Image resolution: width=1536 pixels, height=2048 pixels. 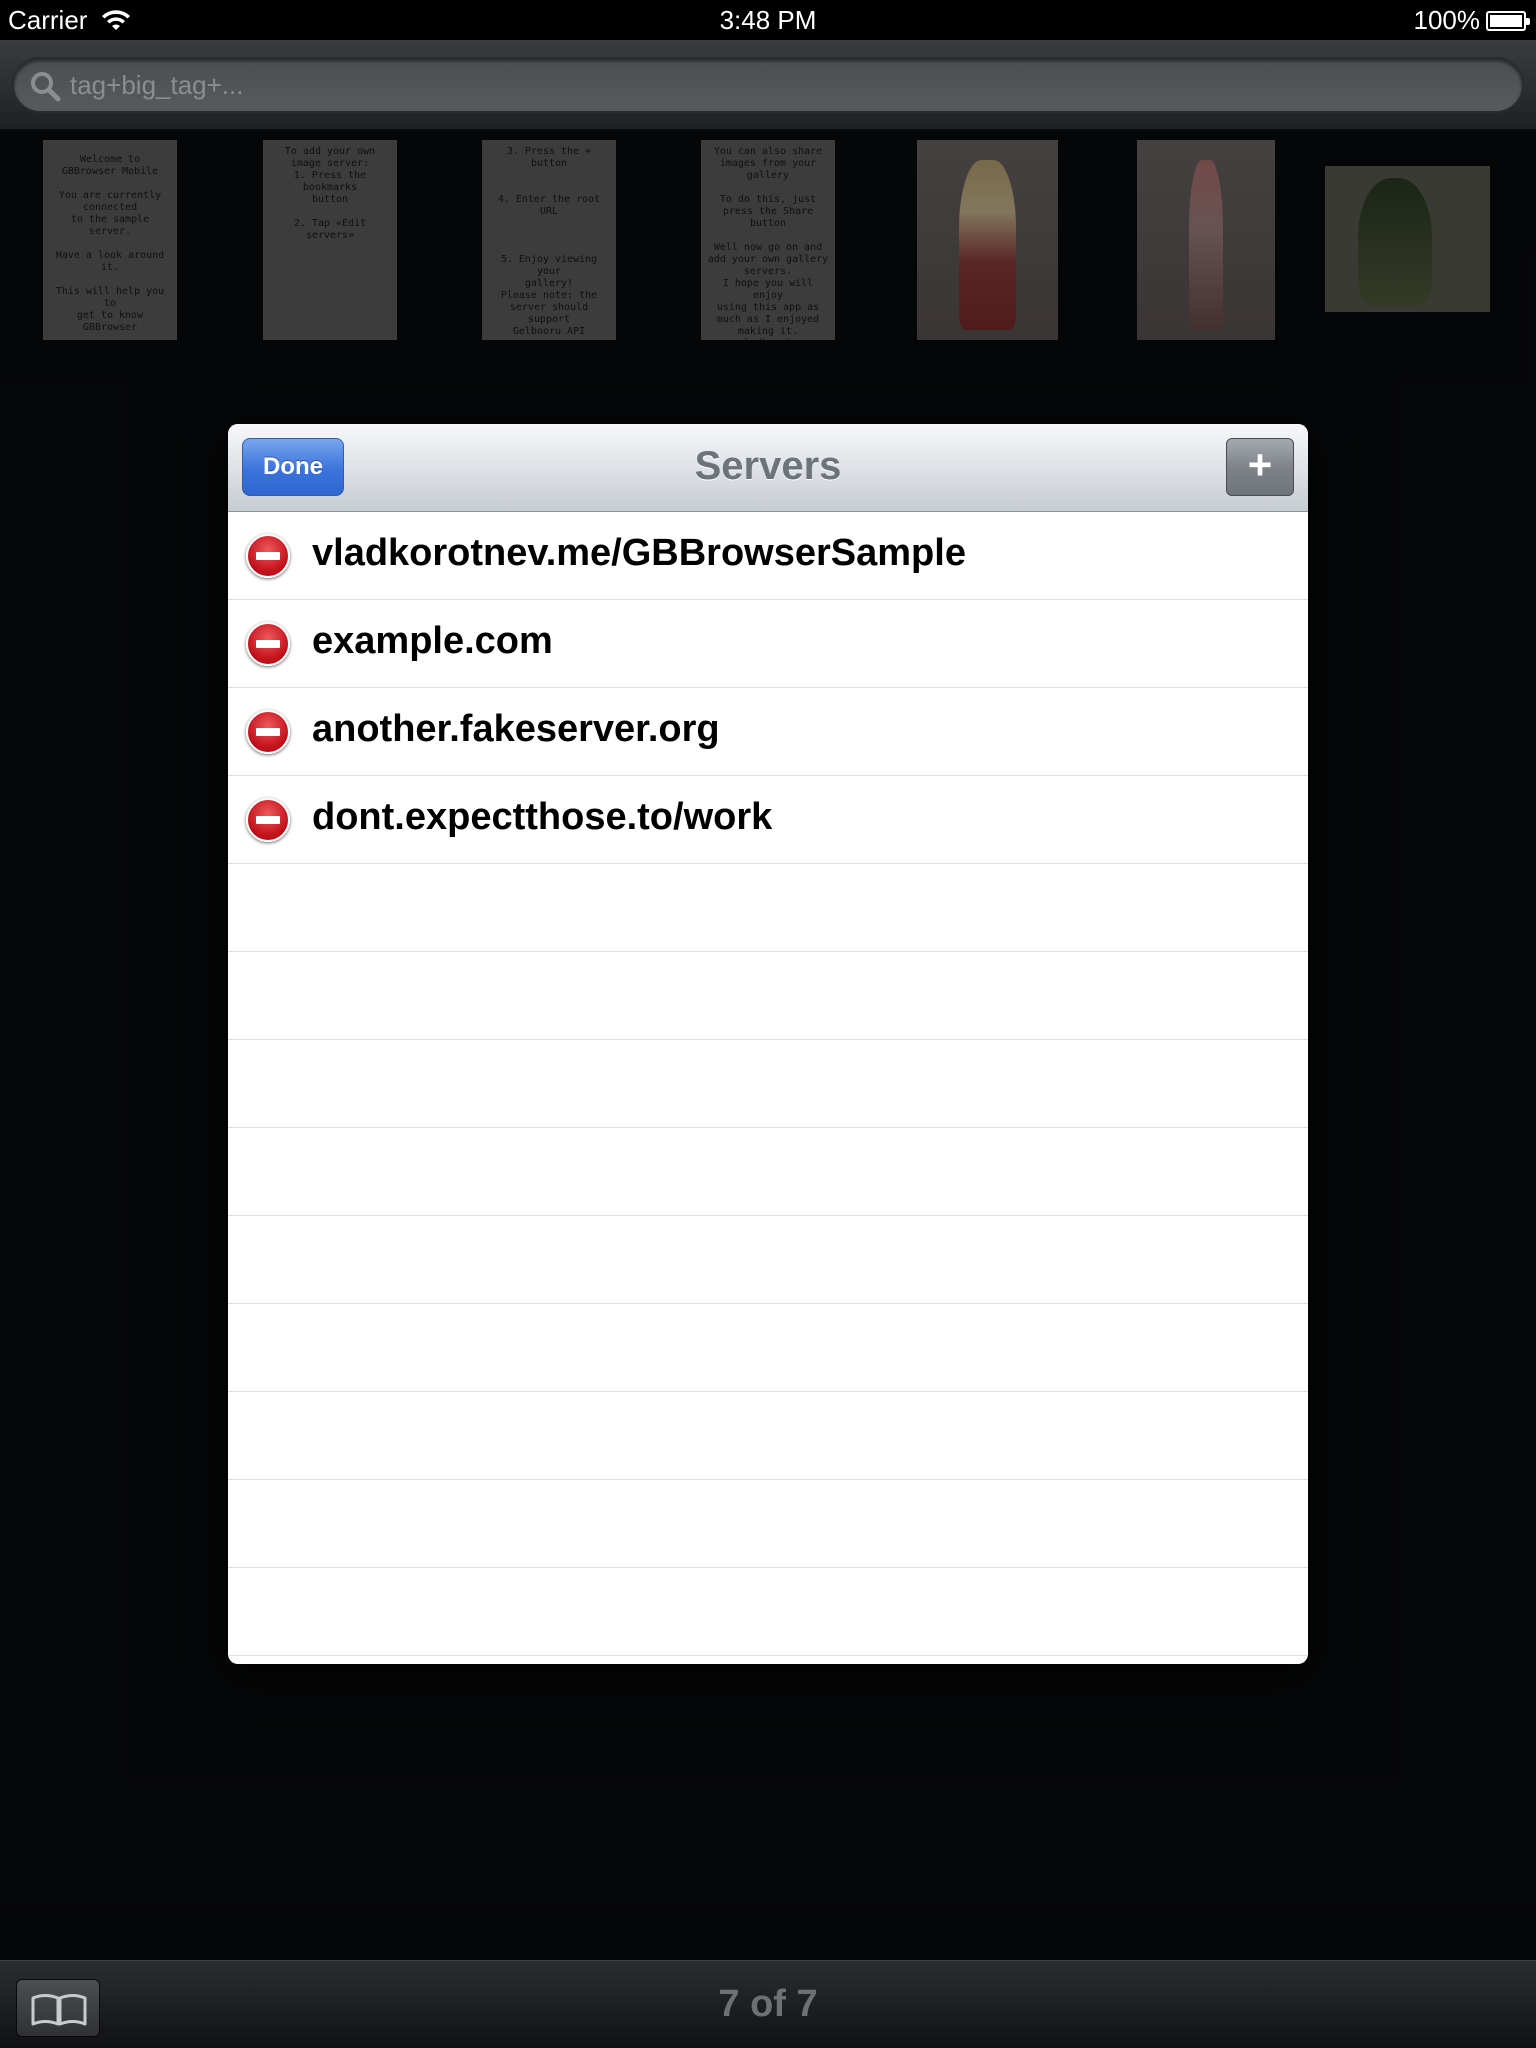 What do you see at coordinates (768, 644) in the screenshot?
I see `server-row: example.com` at bounding box center [768, 644].